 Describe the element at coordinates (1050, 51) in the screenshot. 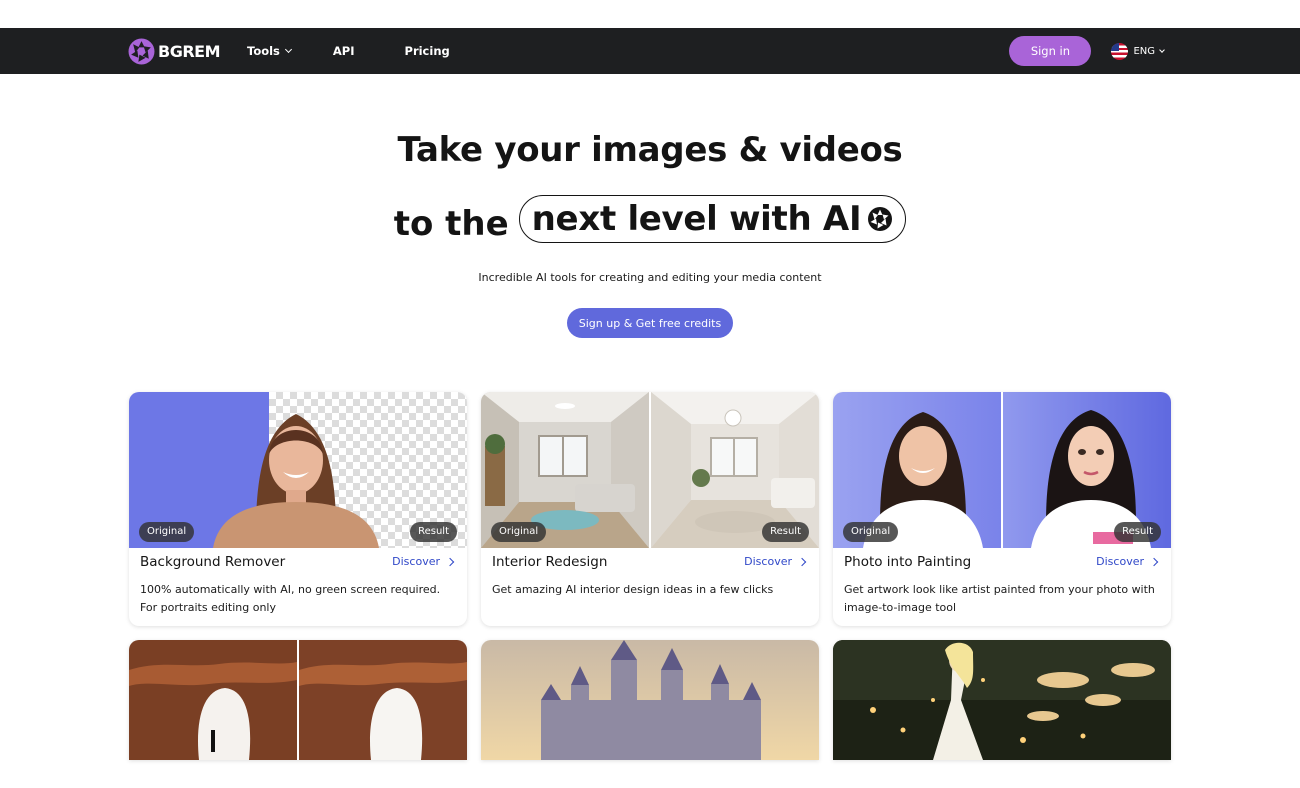

I see `sign-in-button: Sign in` at that location.